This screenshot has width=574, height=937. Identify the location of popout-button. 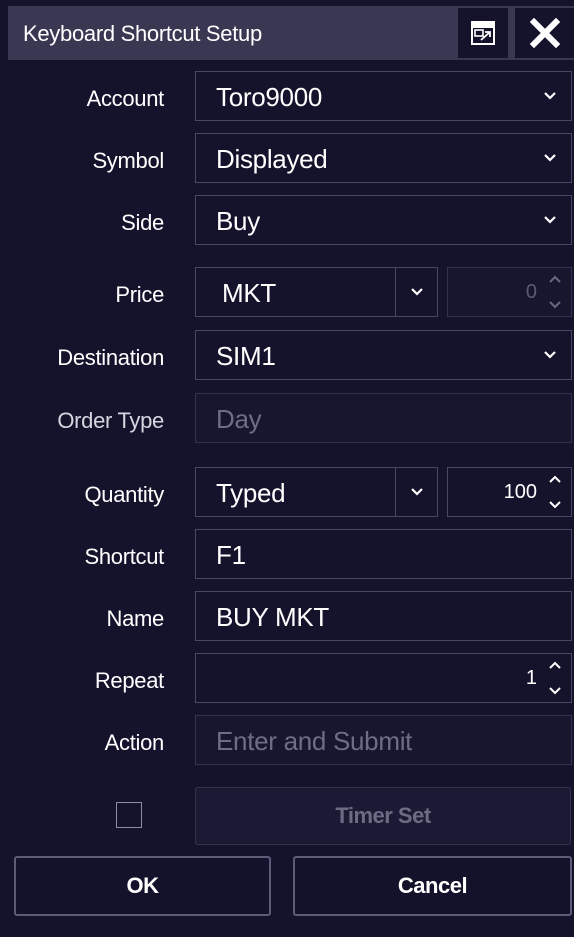
(483, 33).